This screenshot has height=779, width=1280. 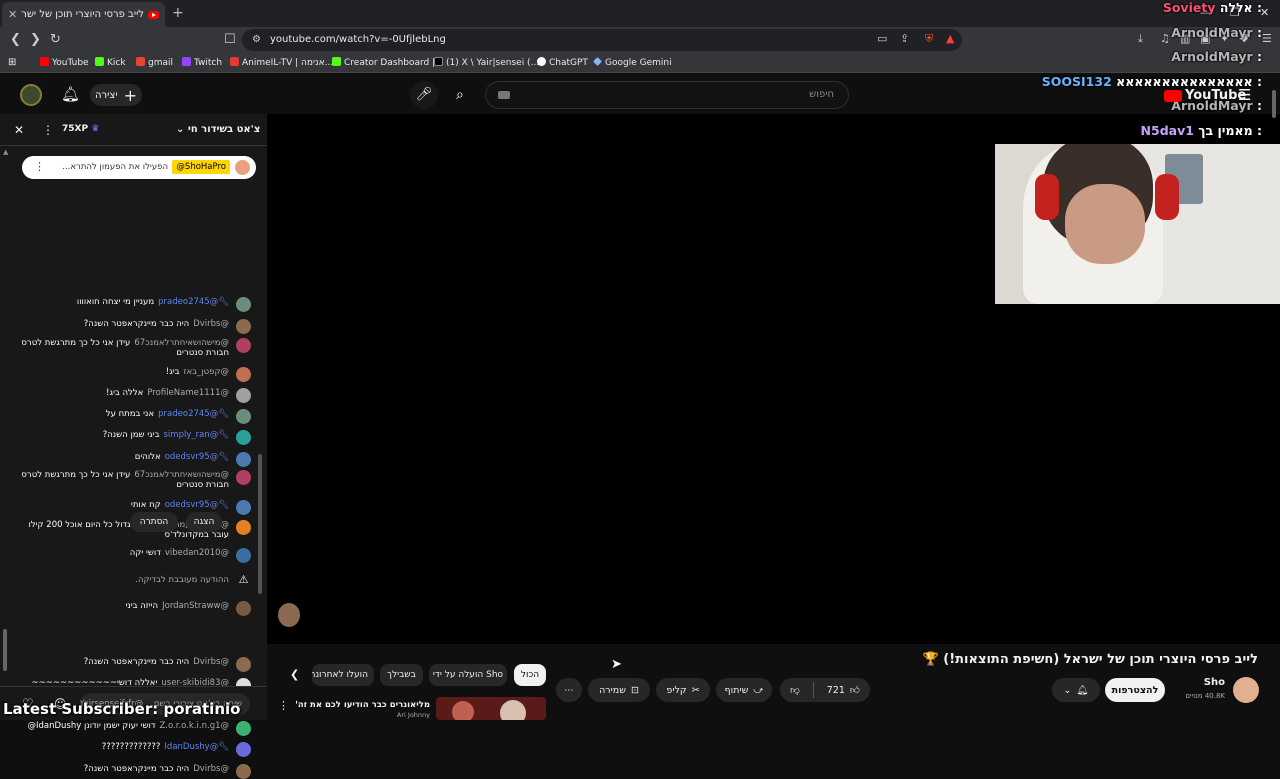 What do you see at coordinates (413, 715) in the screenshot?
I see `recommended-channel: Ari Johnny` at bounding box center [413, 715].